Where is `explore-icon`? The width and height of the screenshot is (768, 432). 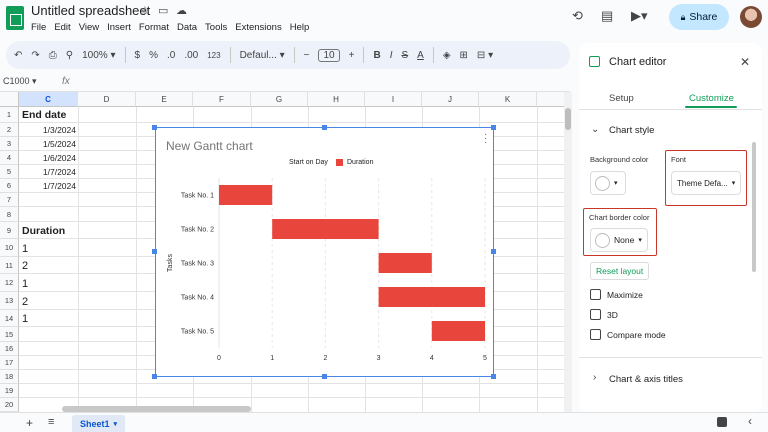
explore-icon is located at coordinates (722, 422).